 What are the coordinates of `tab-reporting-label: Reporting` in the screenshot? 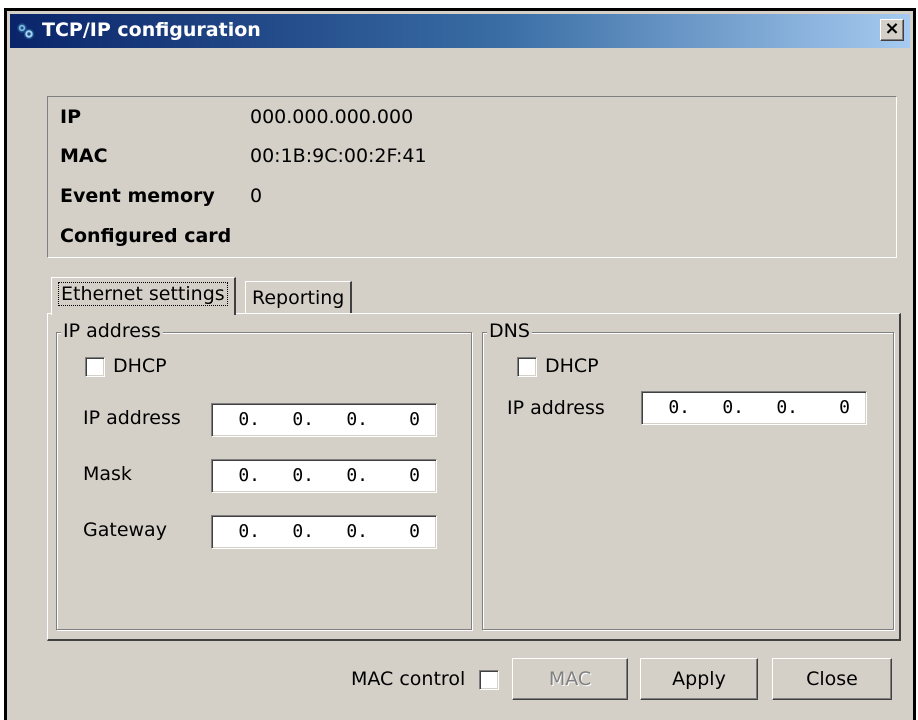 It's located at (298, 298).